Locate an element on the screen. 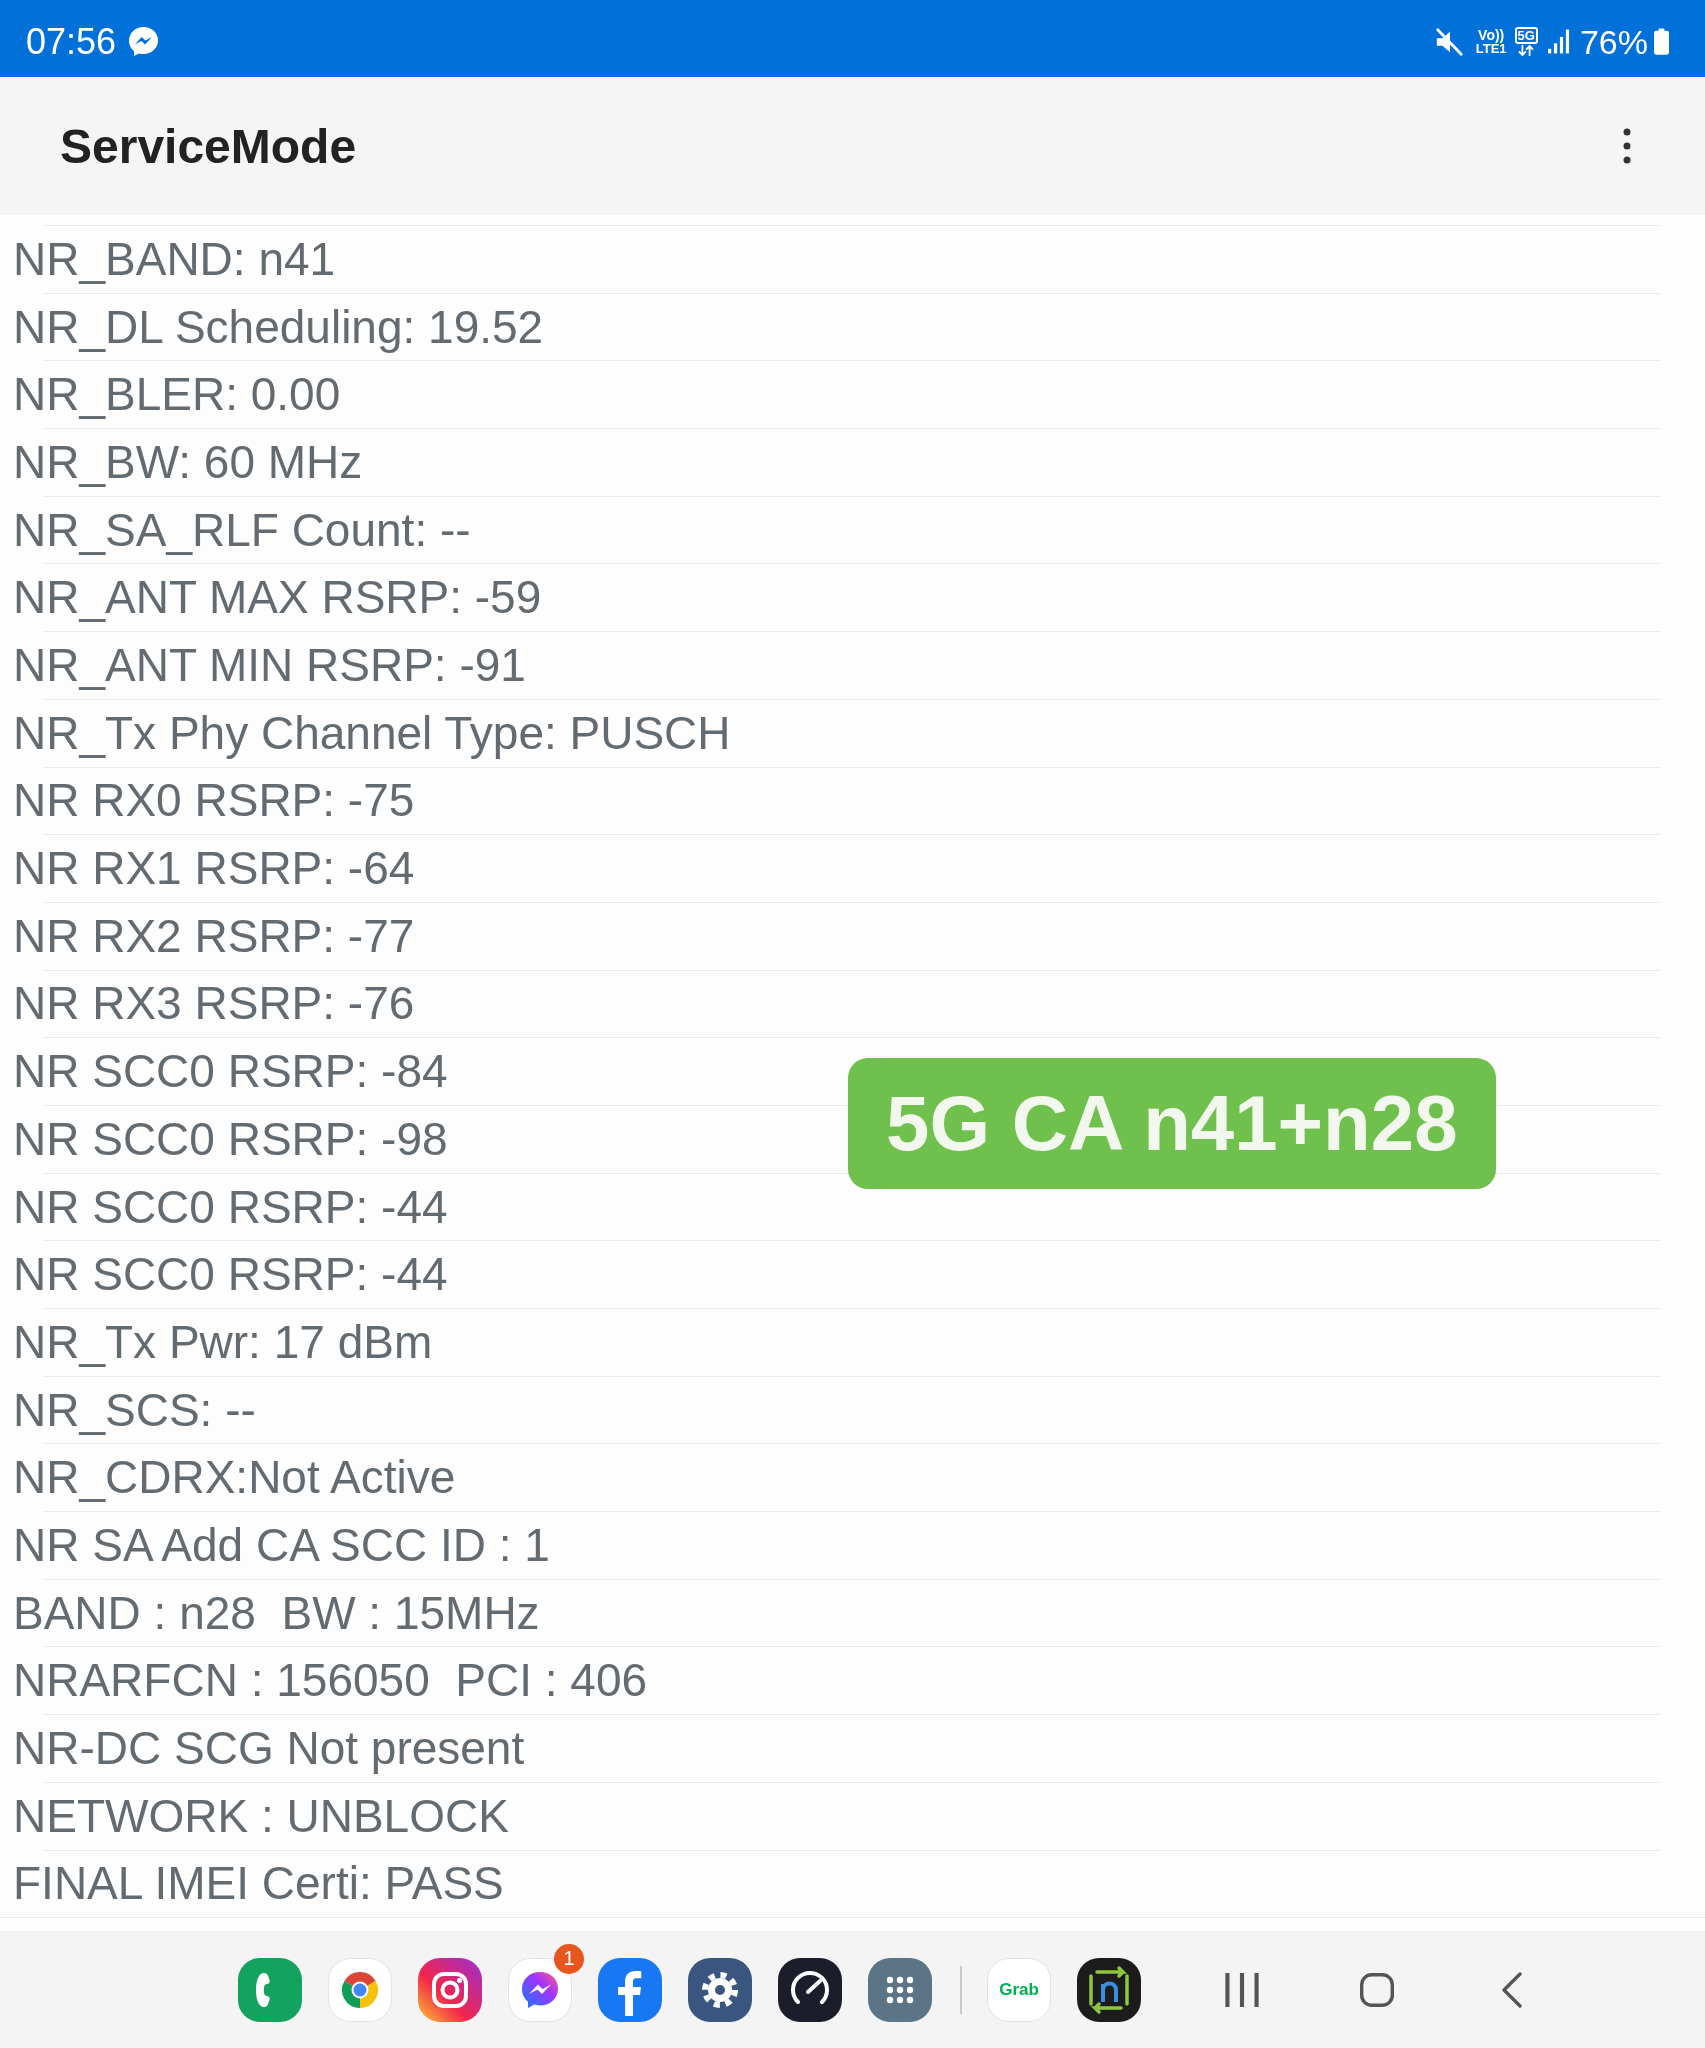  info-line: FINAL IMEI Certi: PASS is located at coordinates (258, 1884).